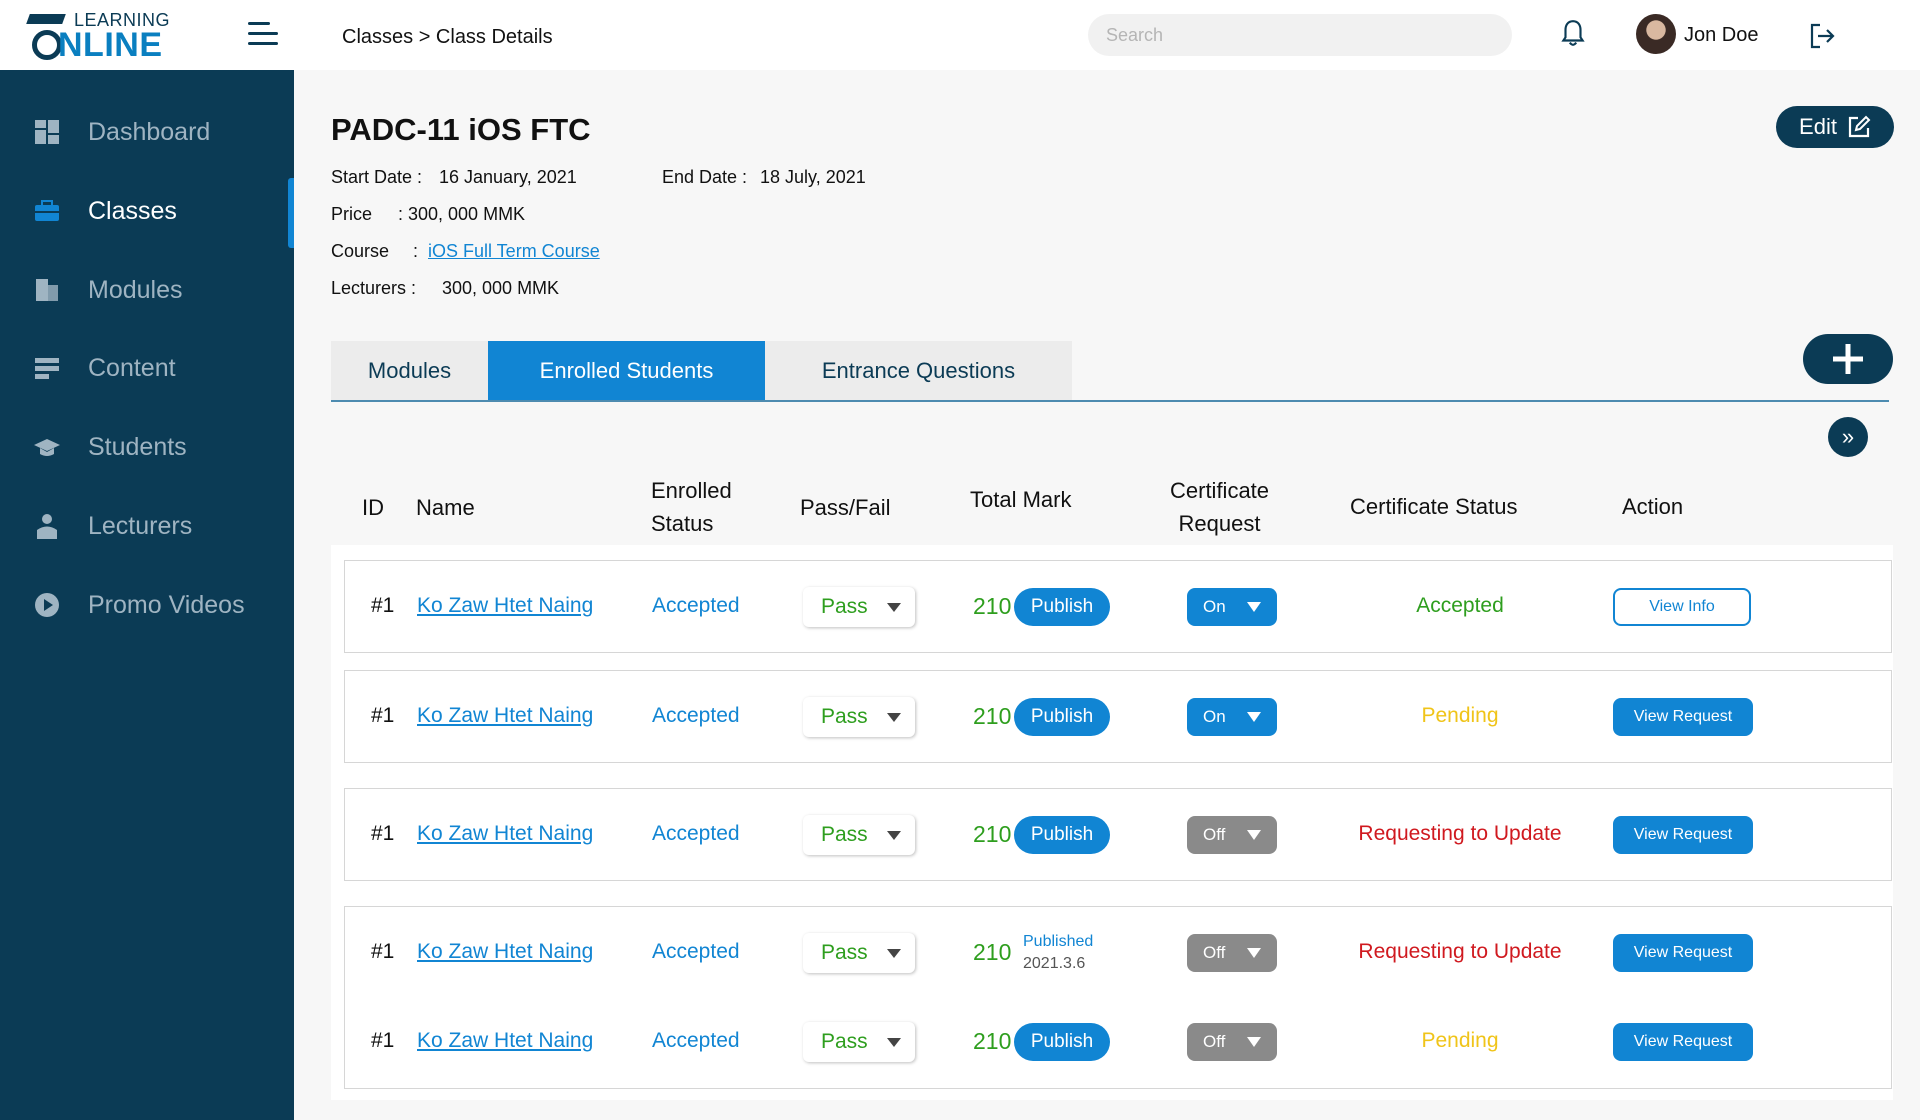 This screenshot has width=1920, height=1120. I want to click on sidebar-item-content: Content, so click(147, 368).